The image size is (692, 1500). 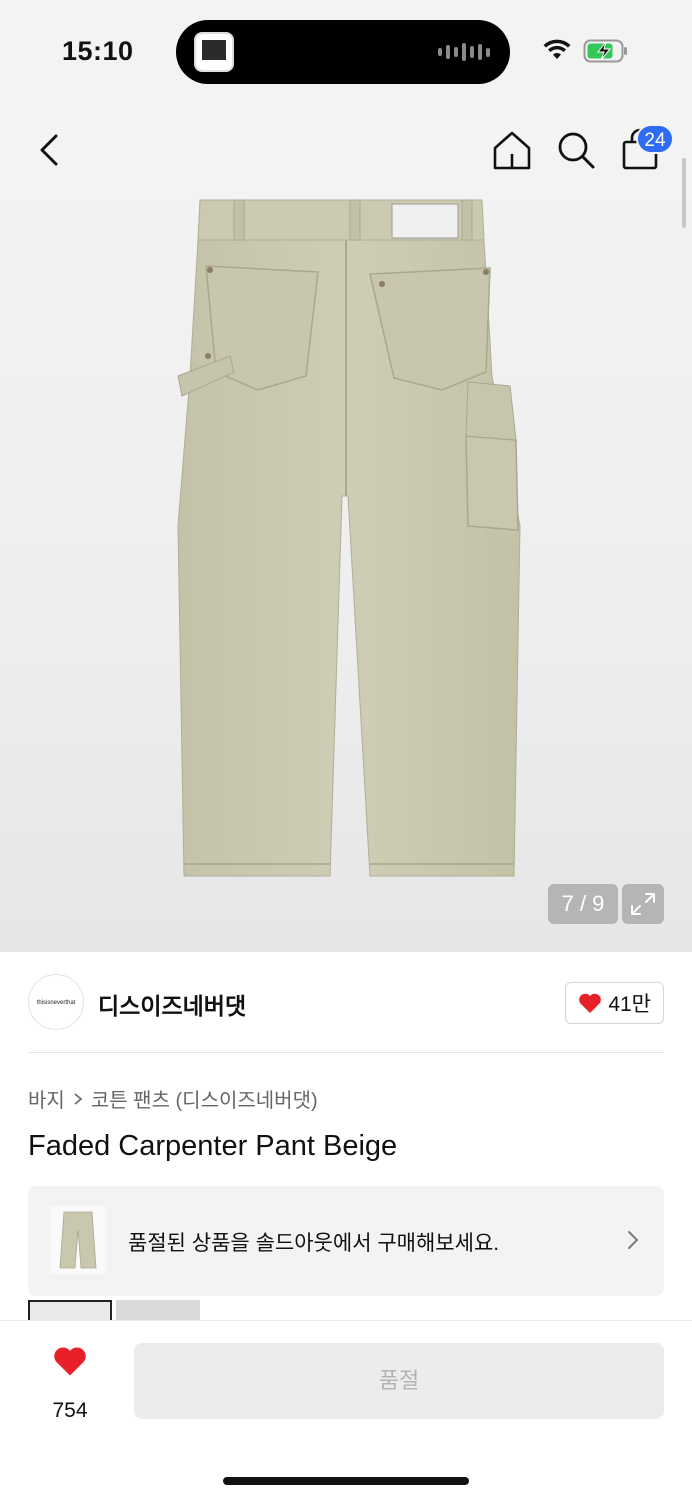 What do you see at coordinates (70, 1310) in the screenshot?
I see `color-thumbnail-beige` at bounding box center [70, 1310].